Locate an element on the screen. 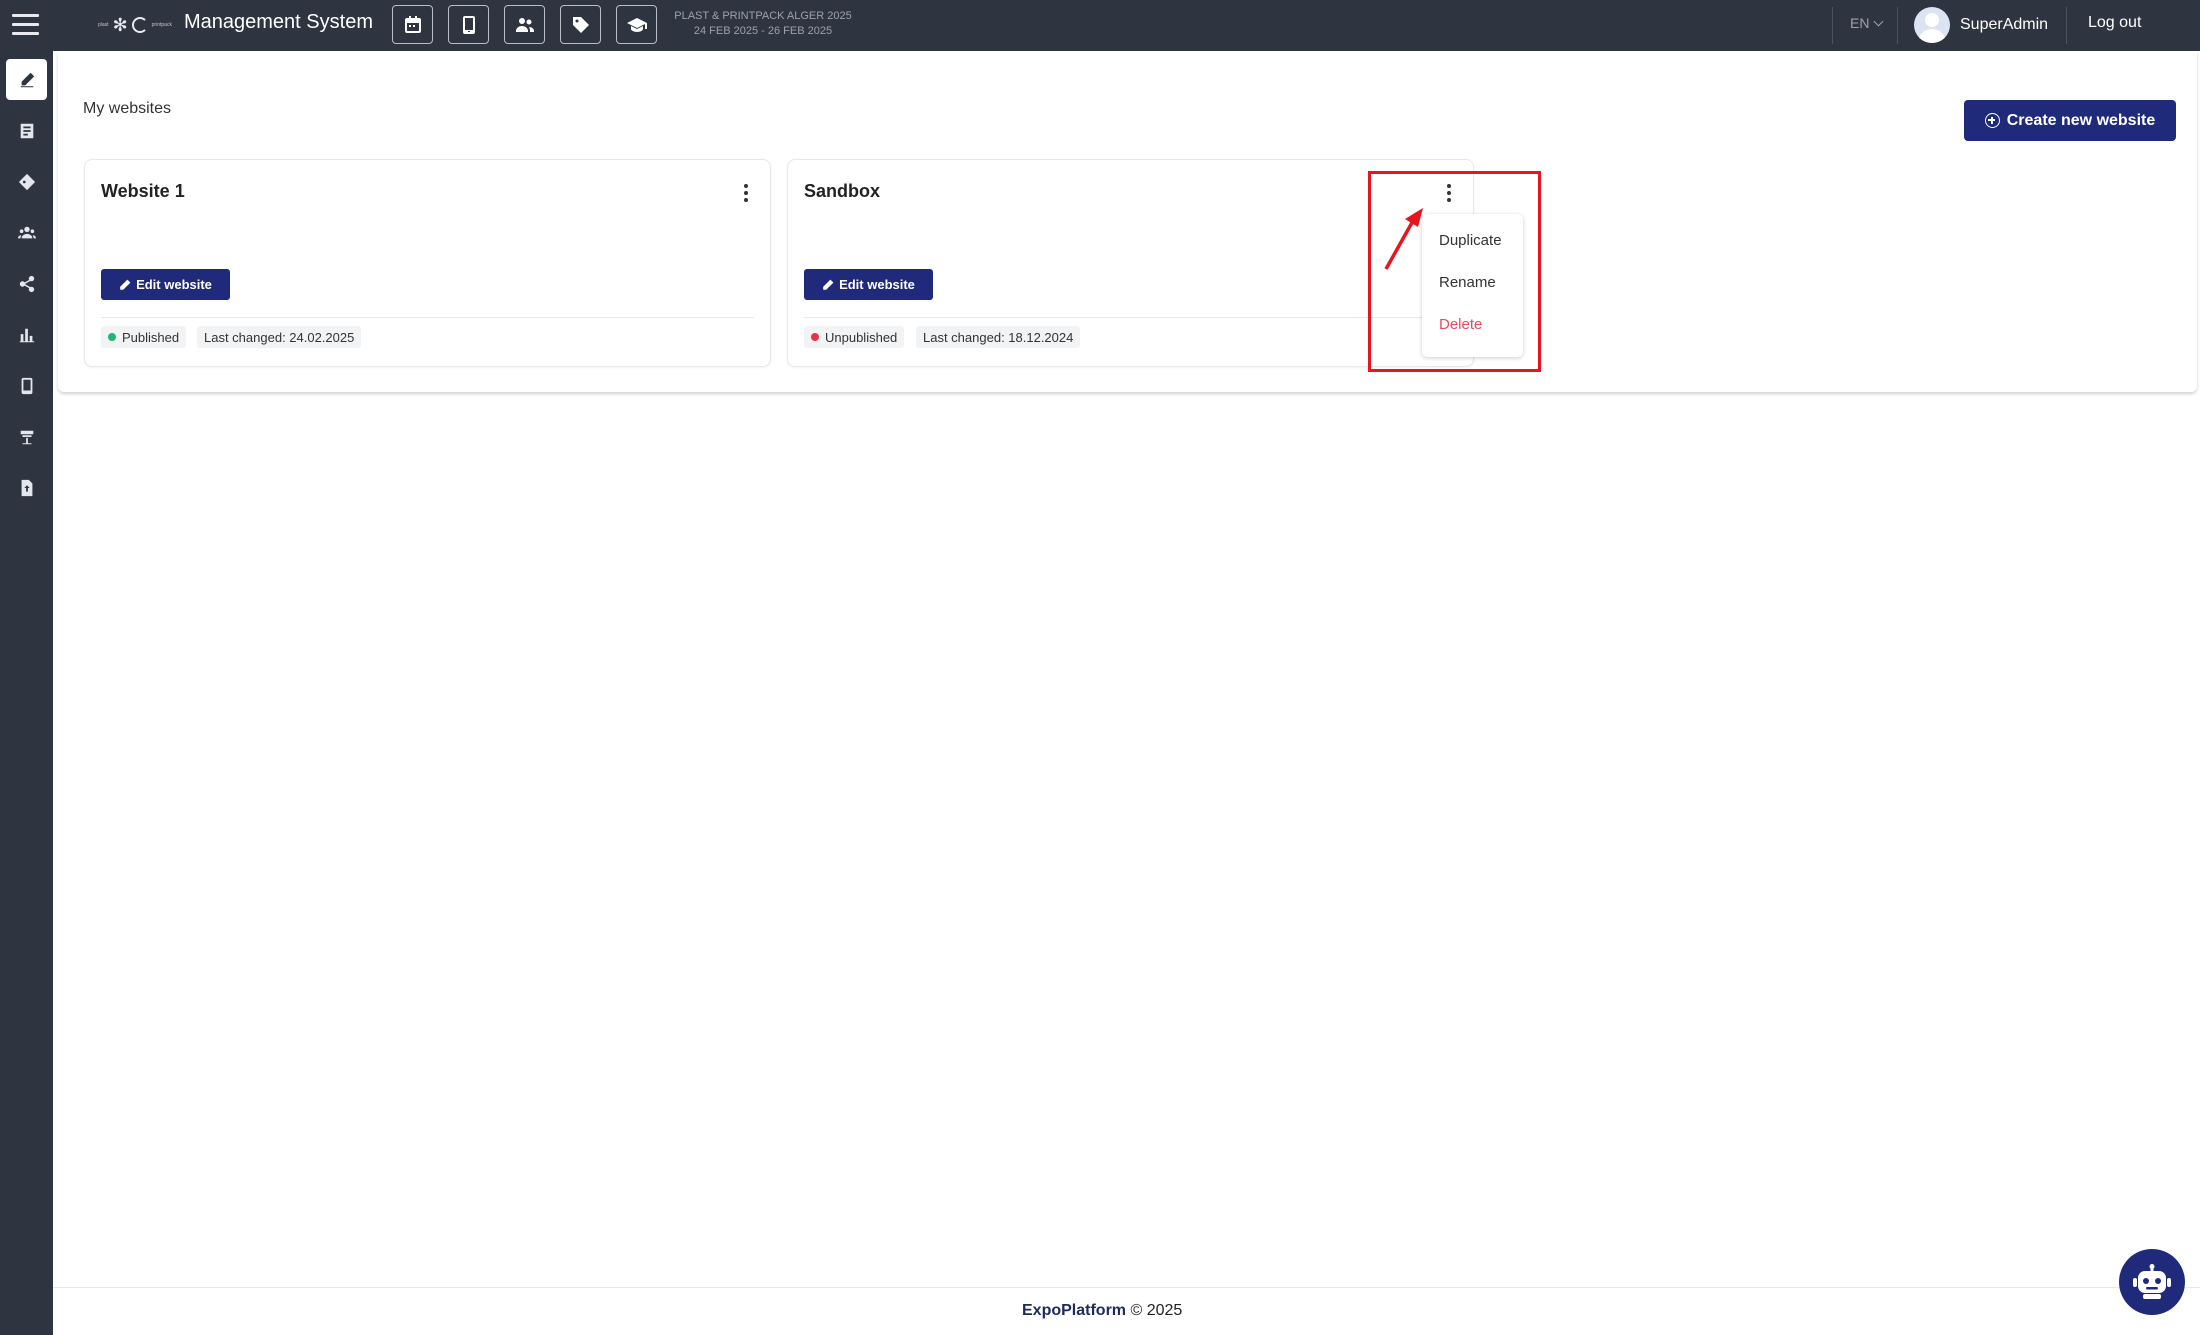  list-icon is located at coordinates (26, 130).